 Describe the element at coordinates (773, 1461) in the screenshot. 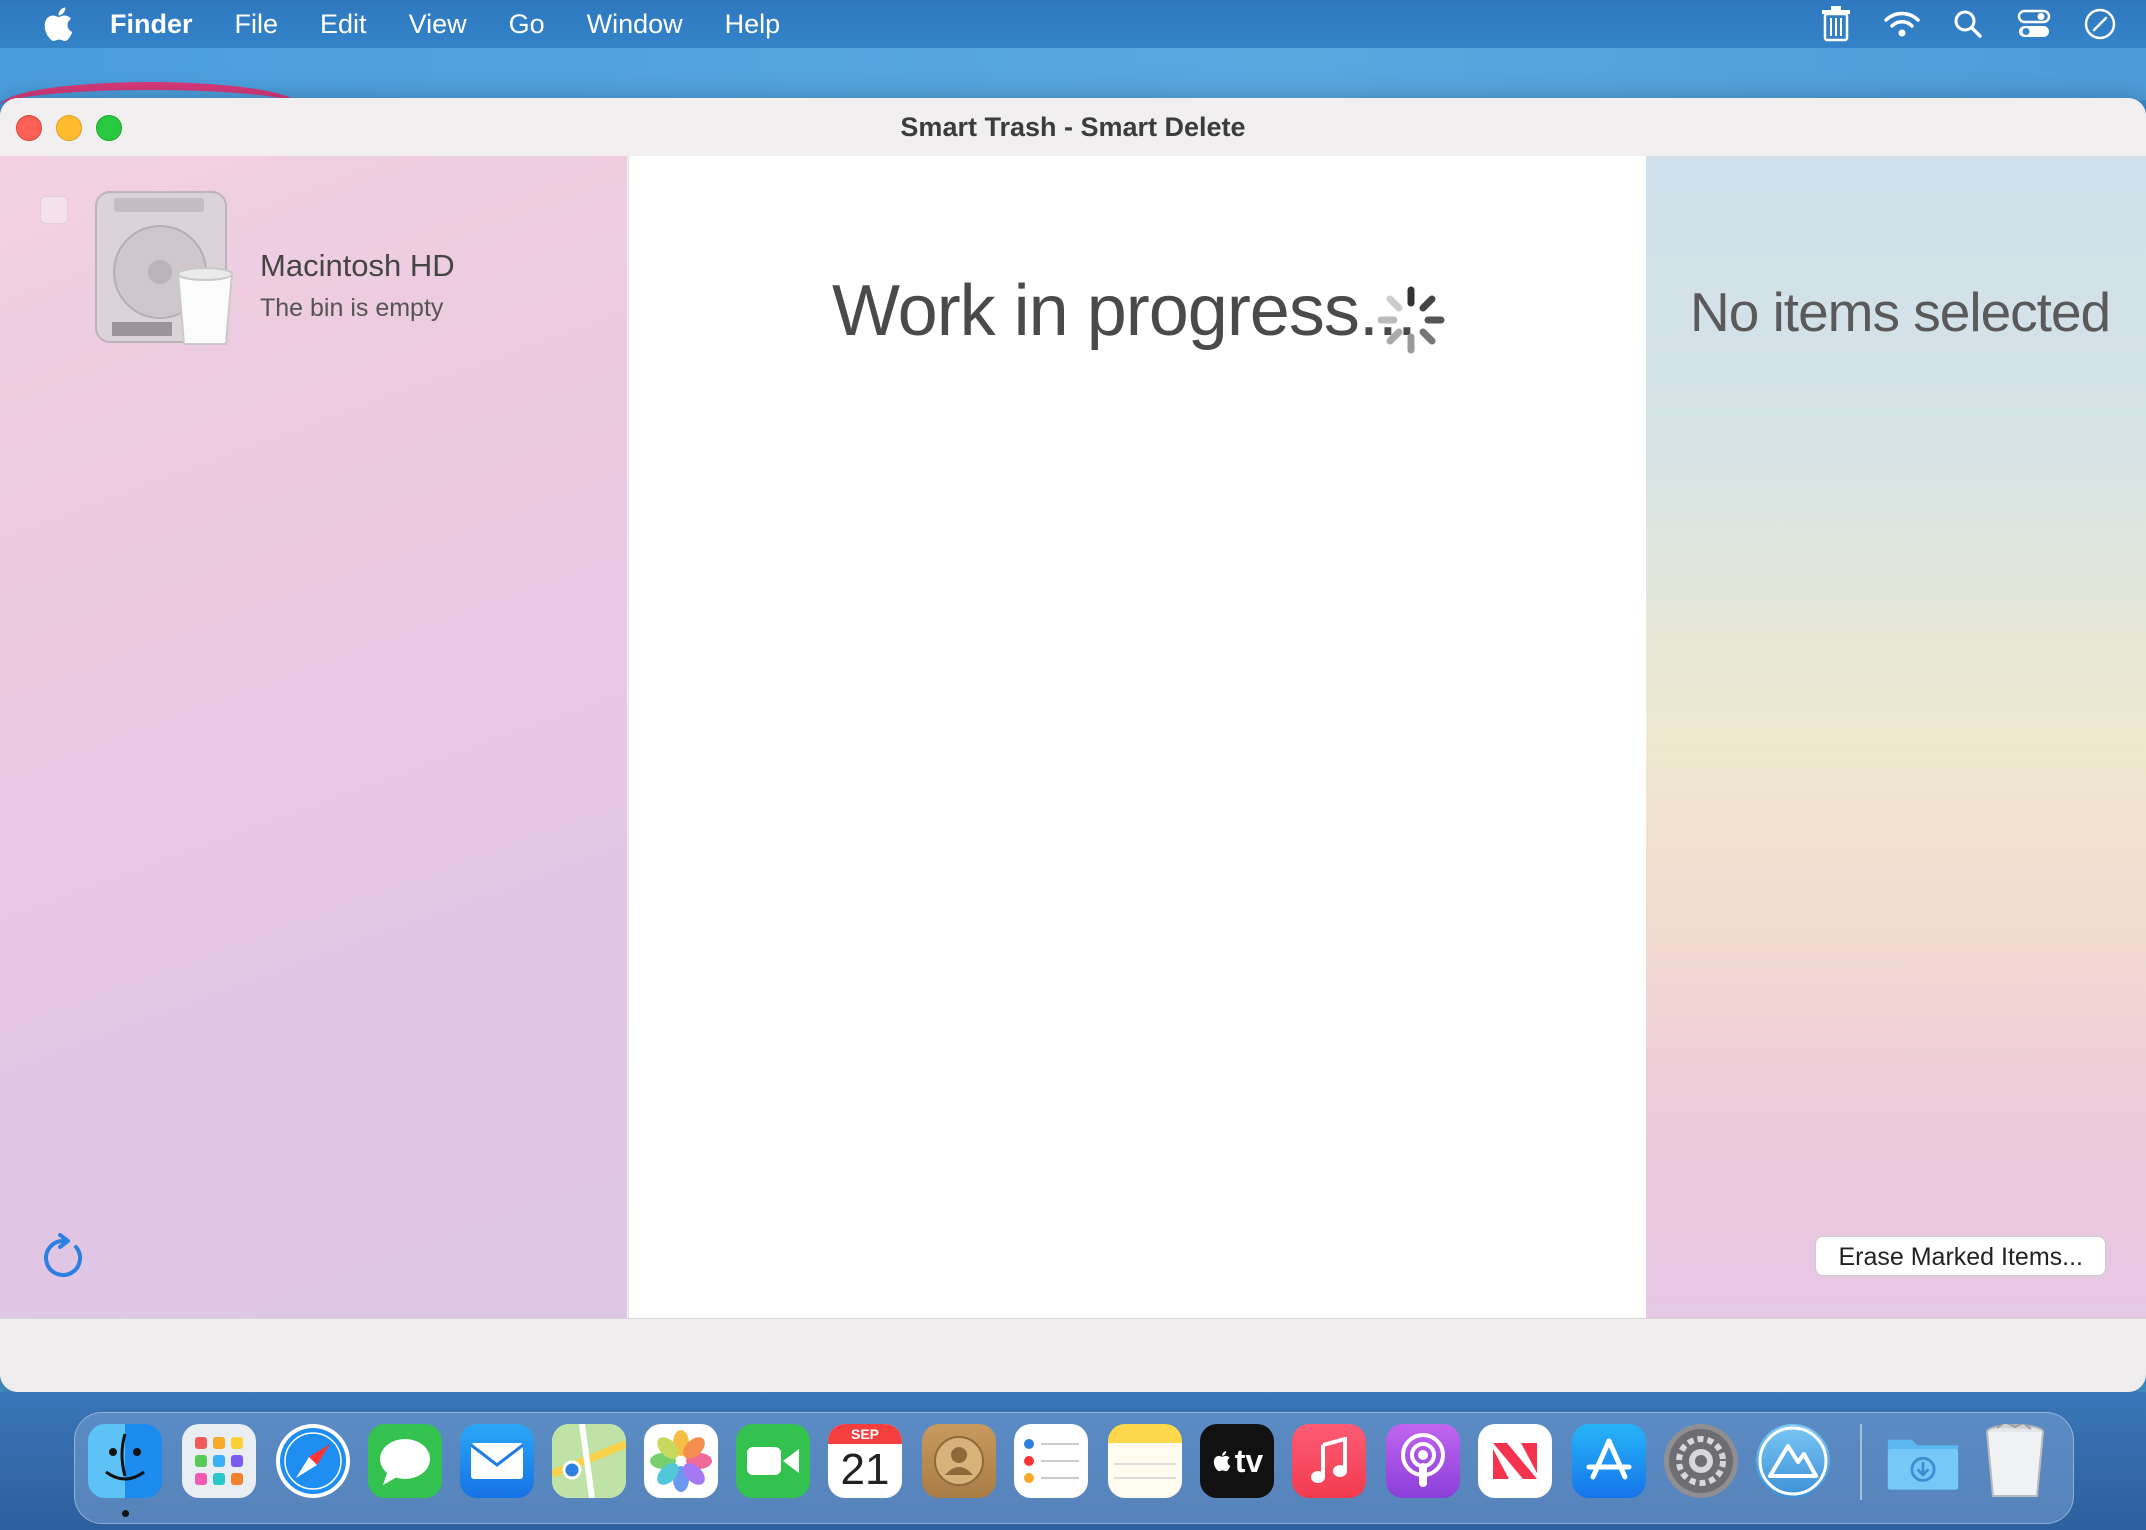

I see `facetime-icon` at that location.